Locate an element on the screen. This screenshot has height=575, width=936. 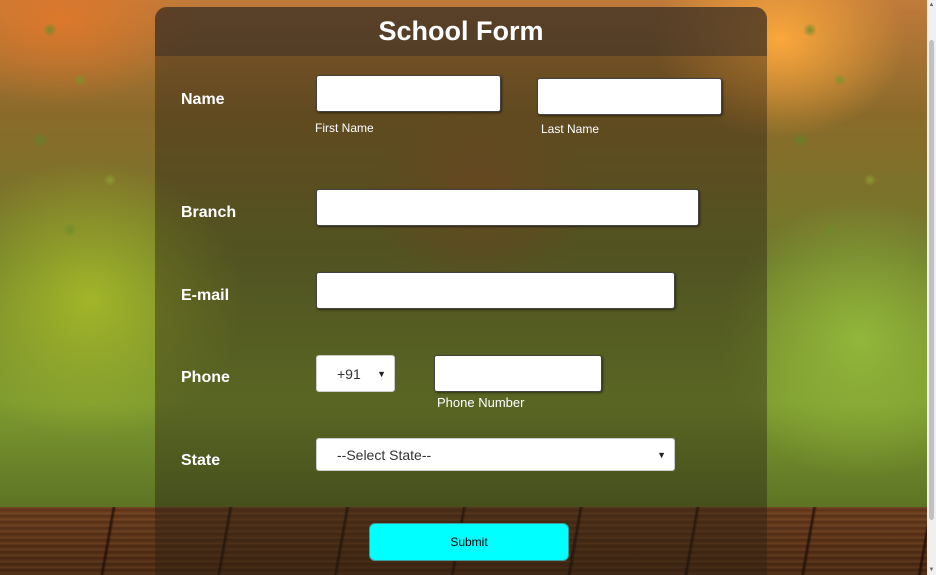
last-name-input is located at coordinates (629, 96).